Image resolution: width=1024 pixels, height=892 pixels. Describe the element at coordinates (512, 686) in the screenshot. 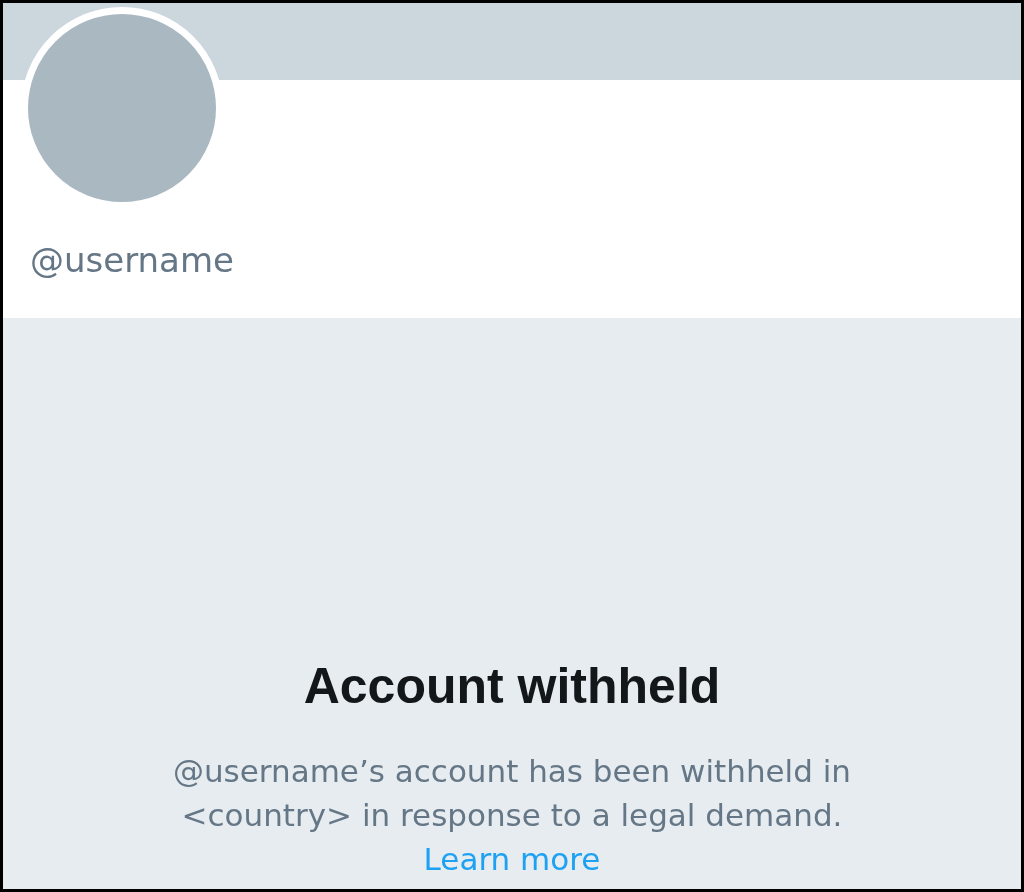

I see `notice-title: Account withheld` at that location.